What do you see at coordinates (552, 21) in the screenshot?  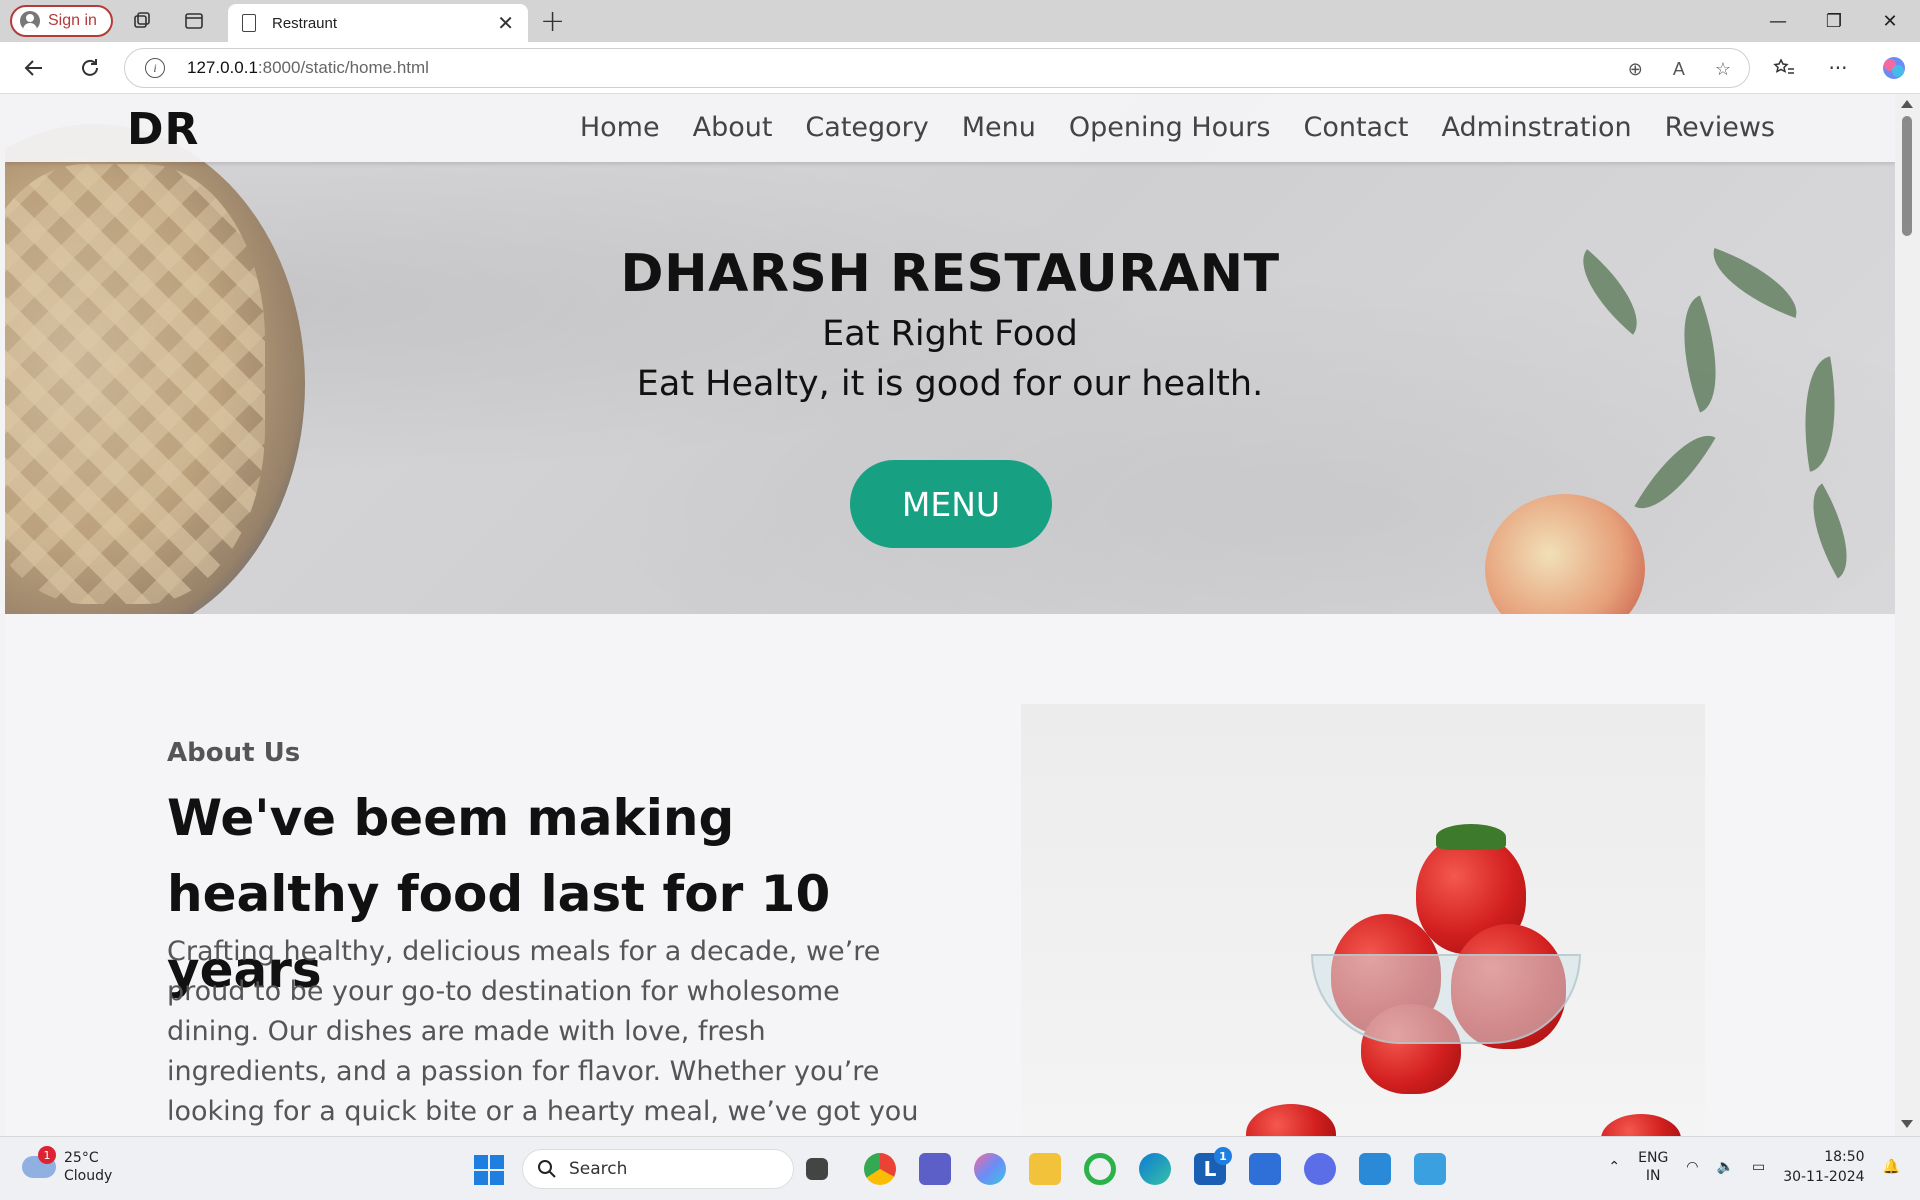 I see `new-tab-icon: +` at bounding box center [552, 21].